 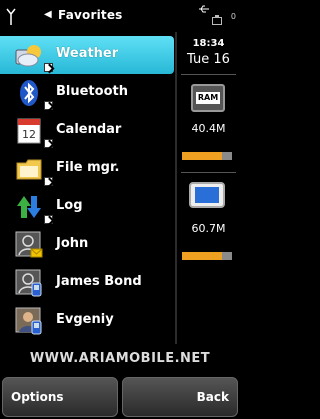 I want to click on list-item-label: File mgr., so click(x=88, y=167).